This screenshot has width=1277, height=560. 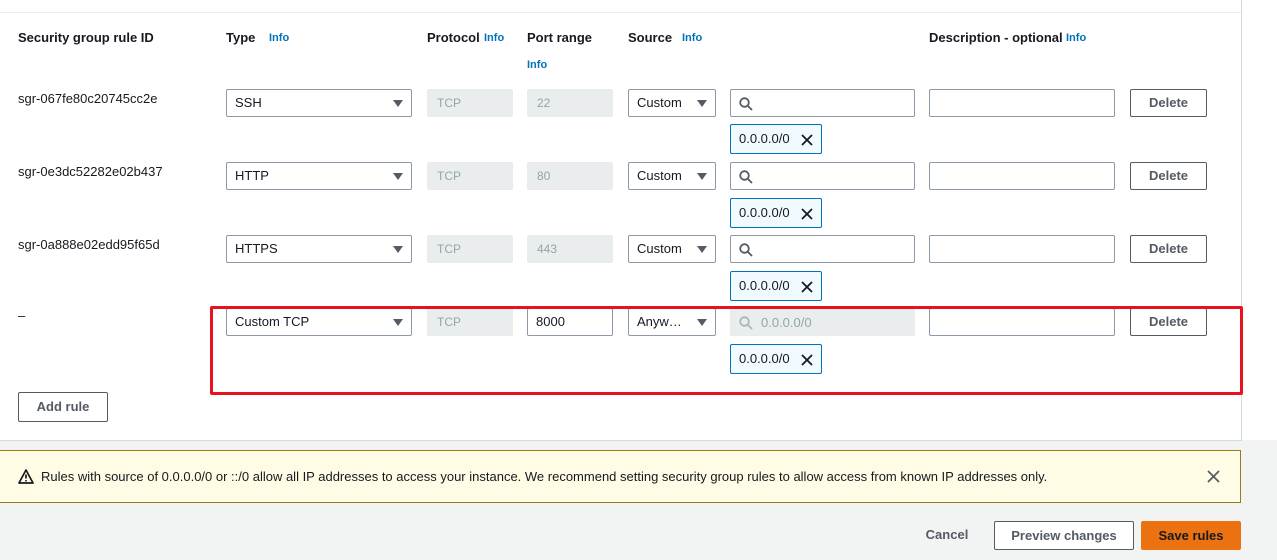 I want to click on preview-changes-button: Preview changes, so click(x=1064, y=535).